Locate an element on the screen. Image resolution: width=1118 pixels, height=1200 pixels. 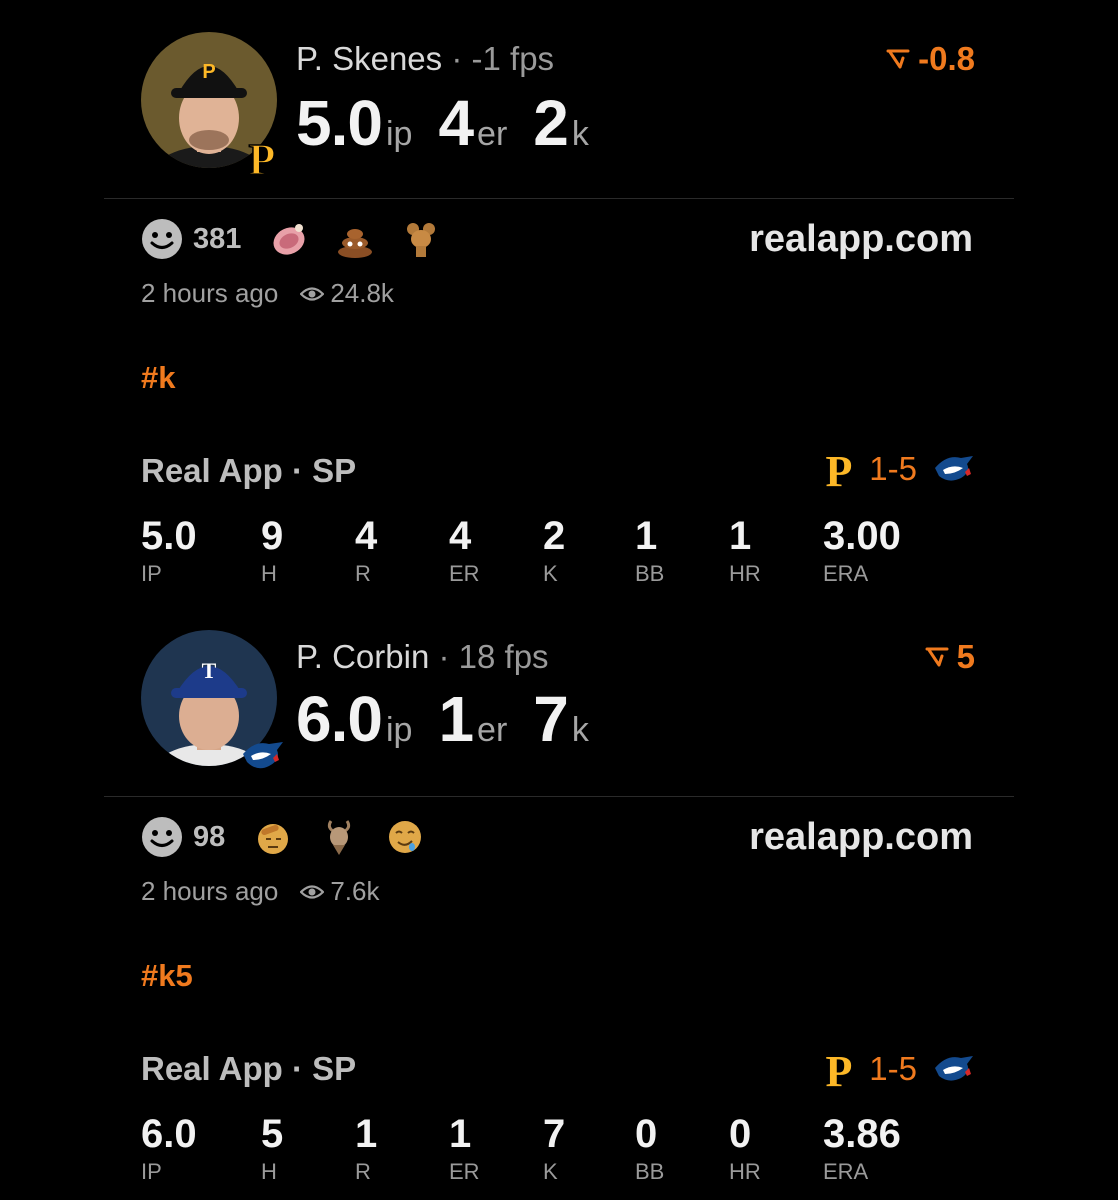
player-name: P. Corbin is located at coordinates (362, 656).